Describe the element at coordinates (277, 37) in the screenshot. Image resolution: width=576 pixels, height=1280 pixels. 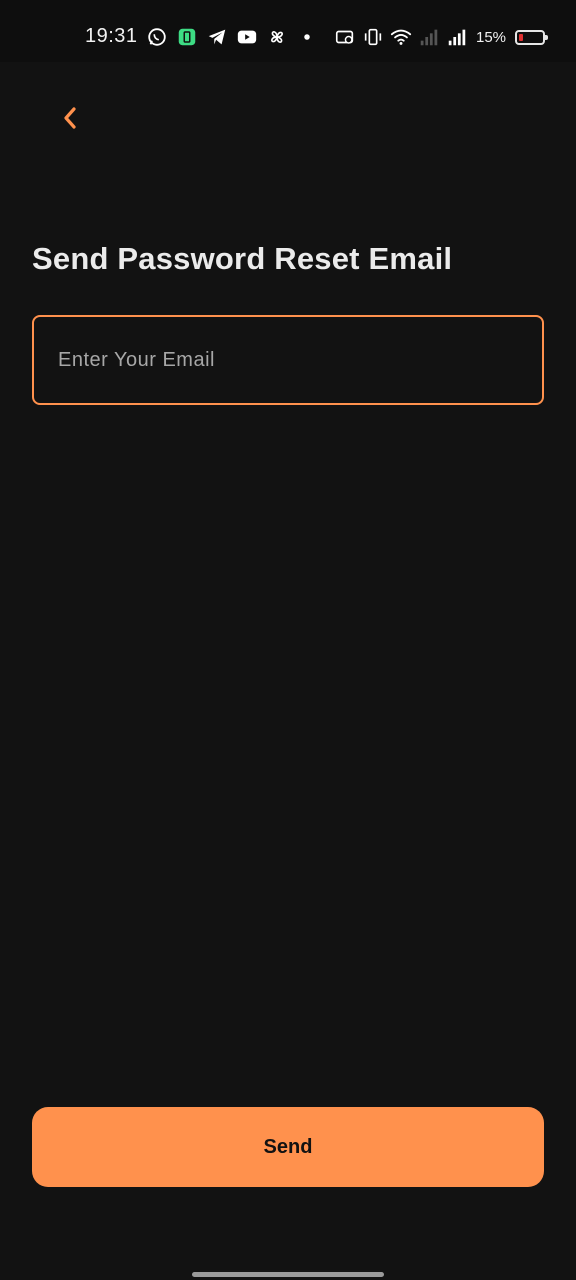
I see `pinwheel-icon` at that location.